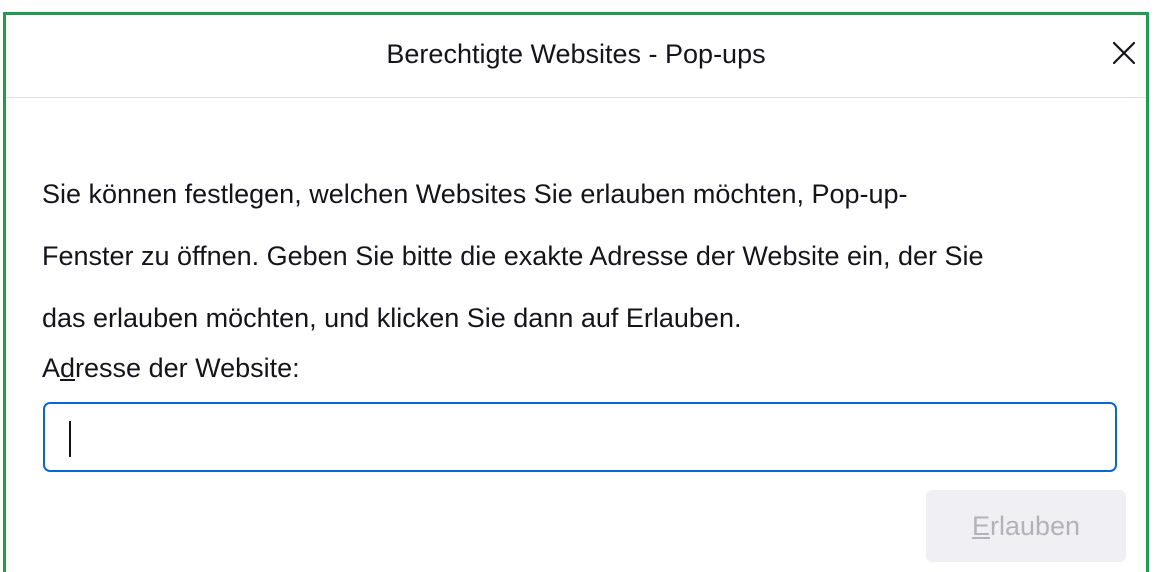 This screenshot has height=572, width=1154. What do you see at coordinates (580, 437) in the screenshot?
I see `website-address-input` at bounding box center [580, 437].